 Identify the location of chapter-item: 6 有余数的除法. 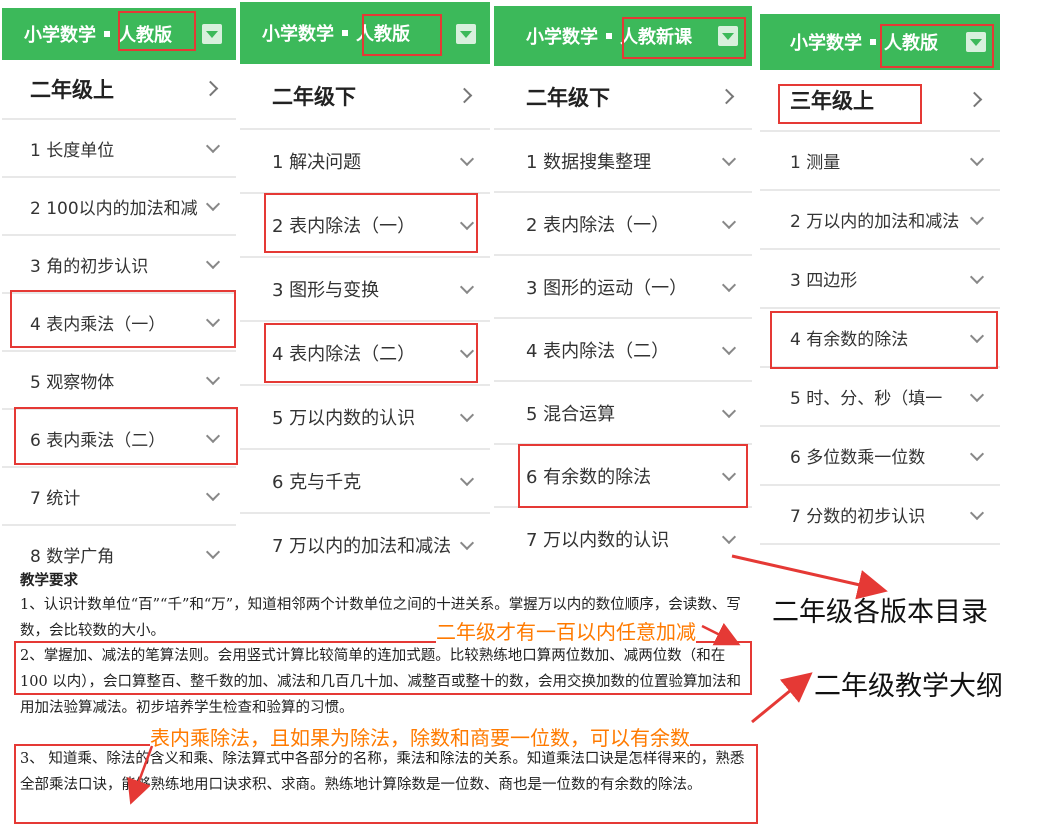
(623, 476).